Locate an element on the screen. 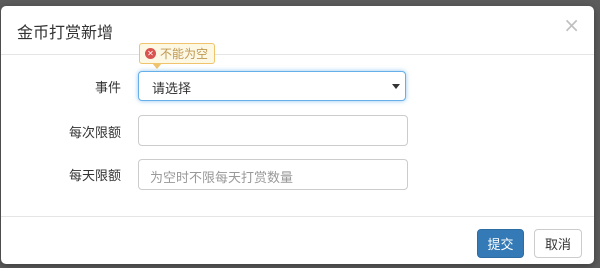 The image size is (600, 268). per-day-limit-label: 每天限额 is located at coordinates (94, 176).